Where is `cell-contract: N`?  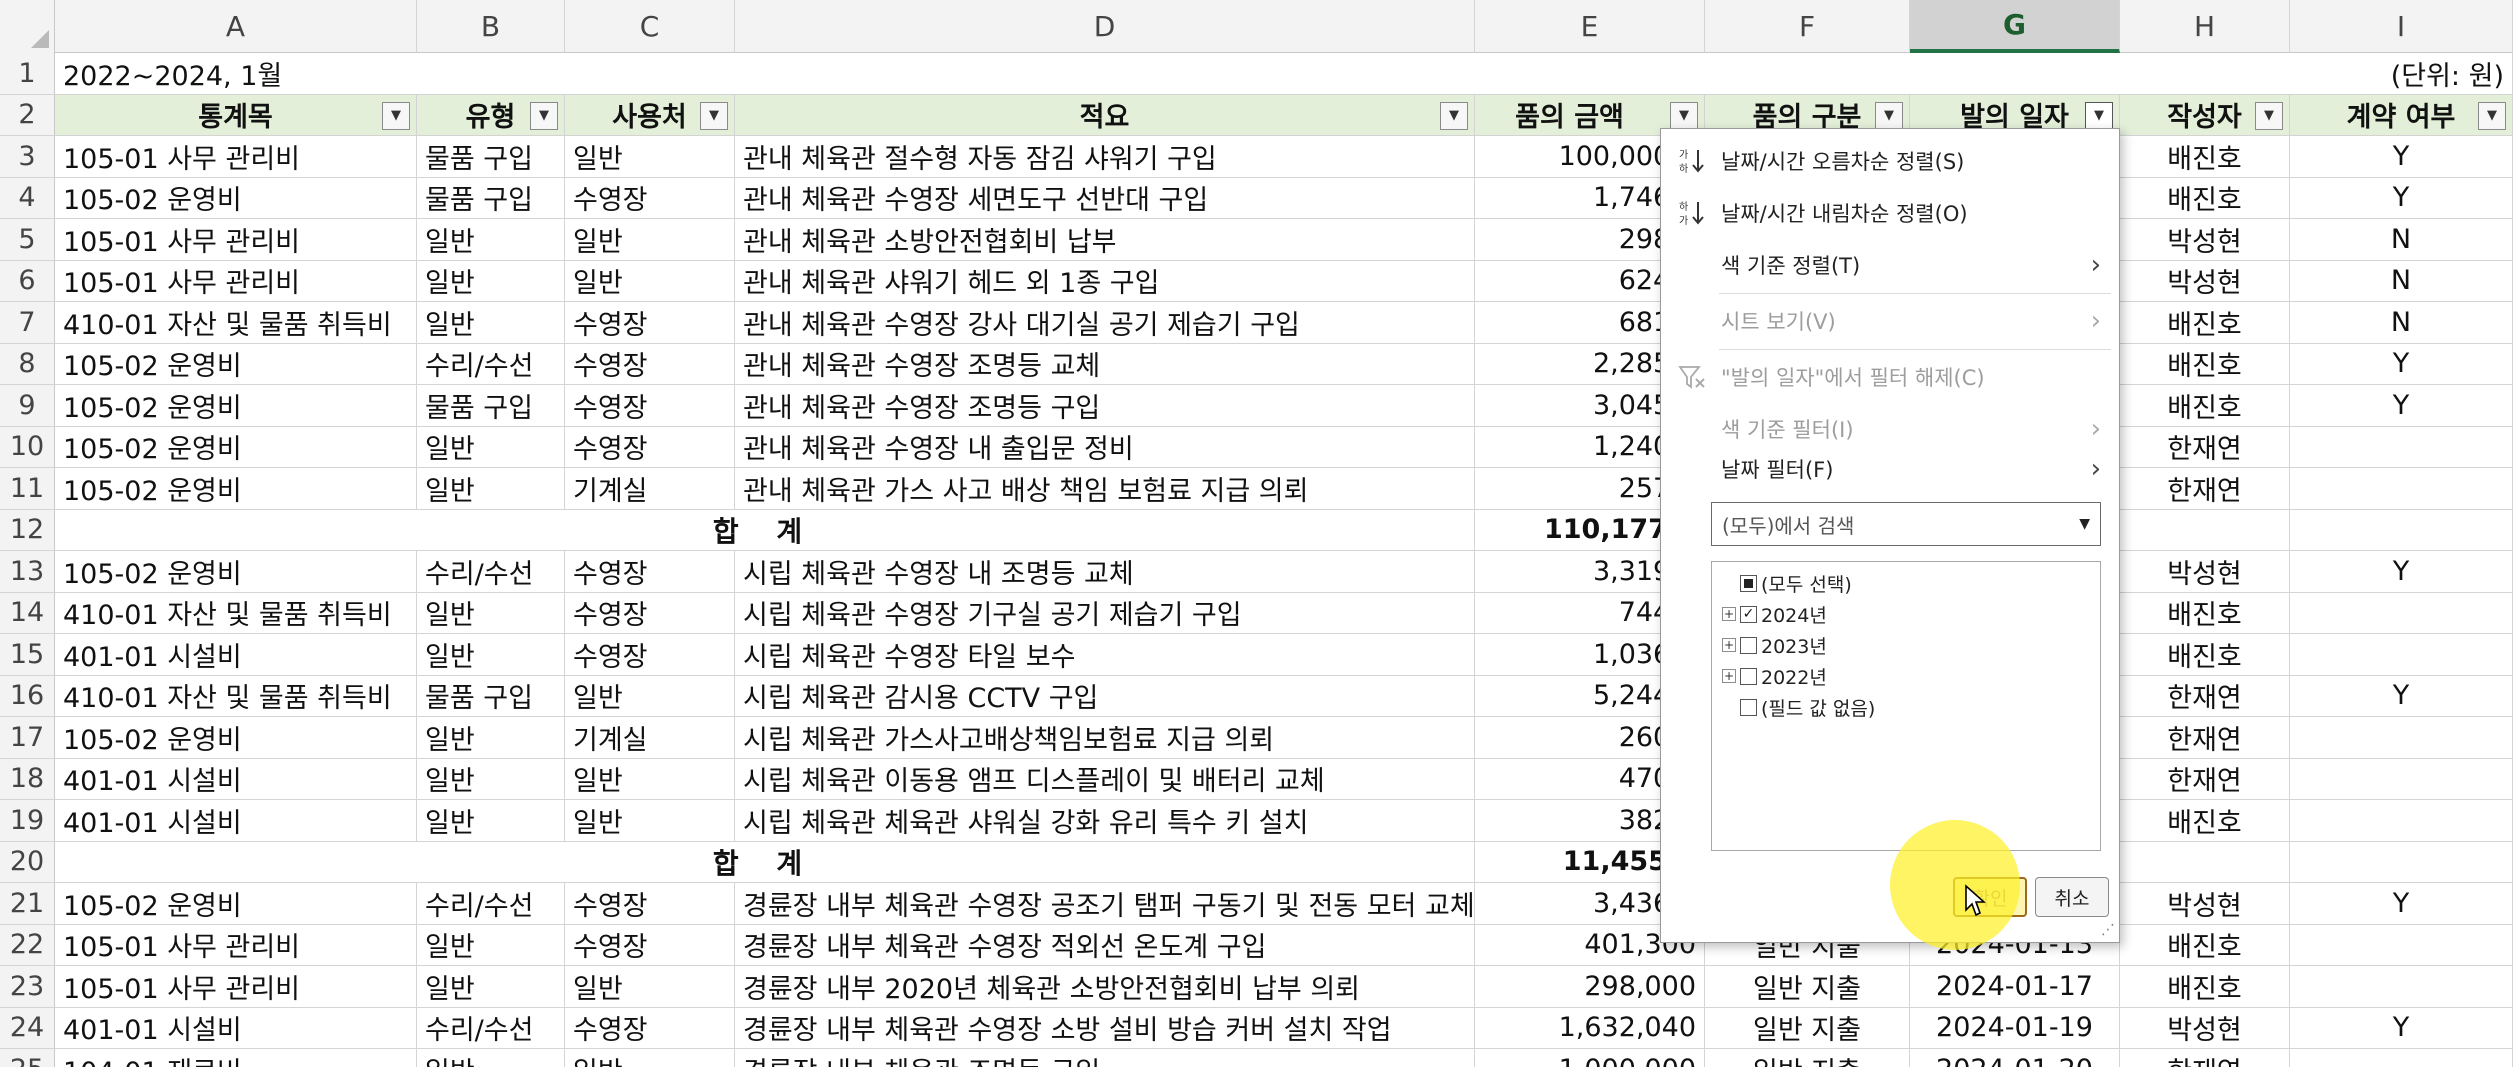
cell-contract: N is located at coordinates (2401, 280).